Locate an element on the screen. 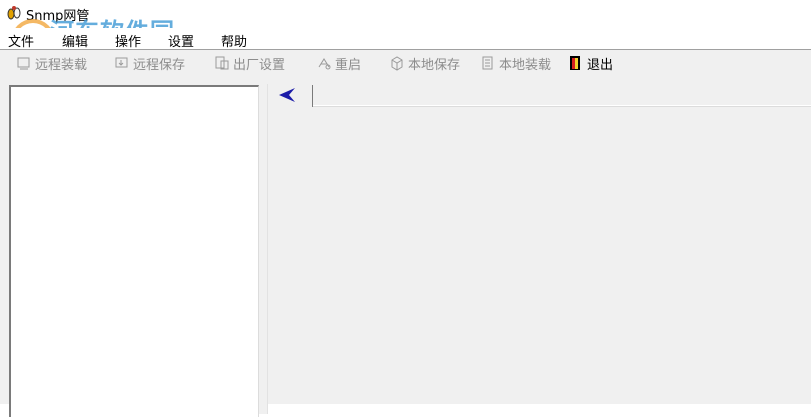  exit-button: 退出 is located at coordinates (591, 63).